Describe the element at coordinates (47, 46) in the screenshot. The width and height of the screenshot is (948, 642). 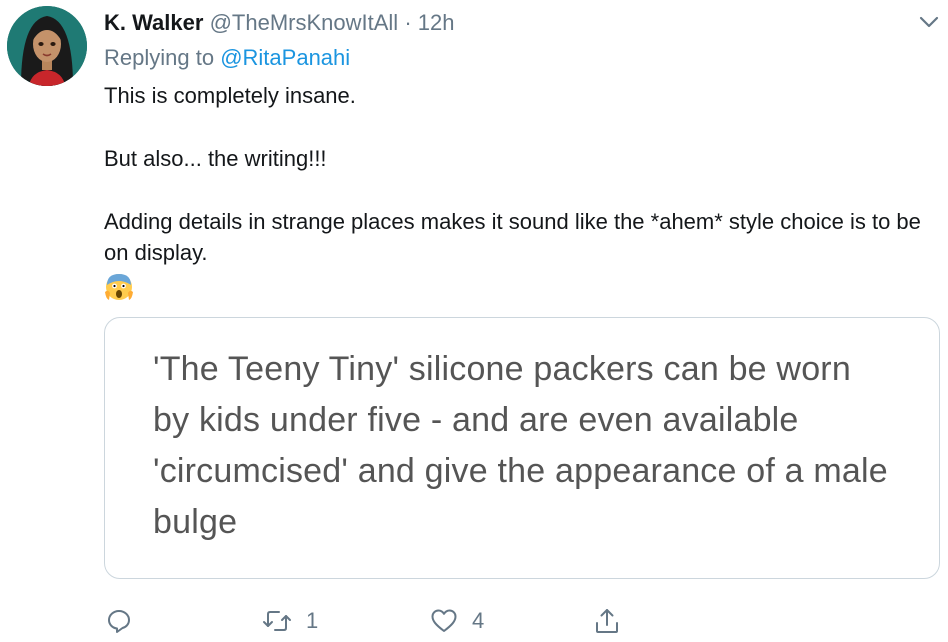
I see `avatar` at that location.